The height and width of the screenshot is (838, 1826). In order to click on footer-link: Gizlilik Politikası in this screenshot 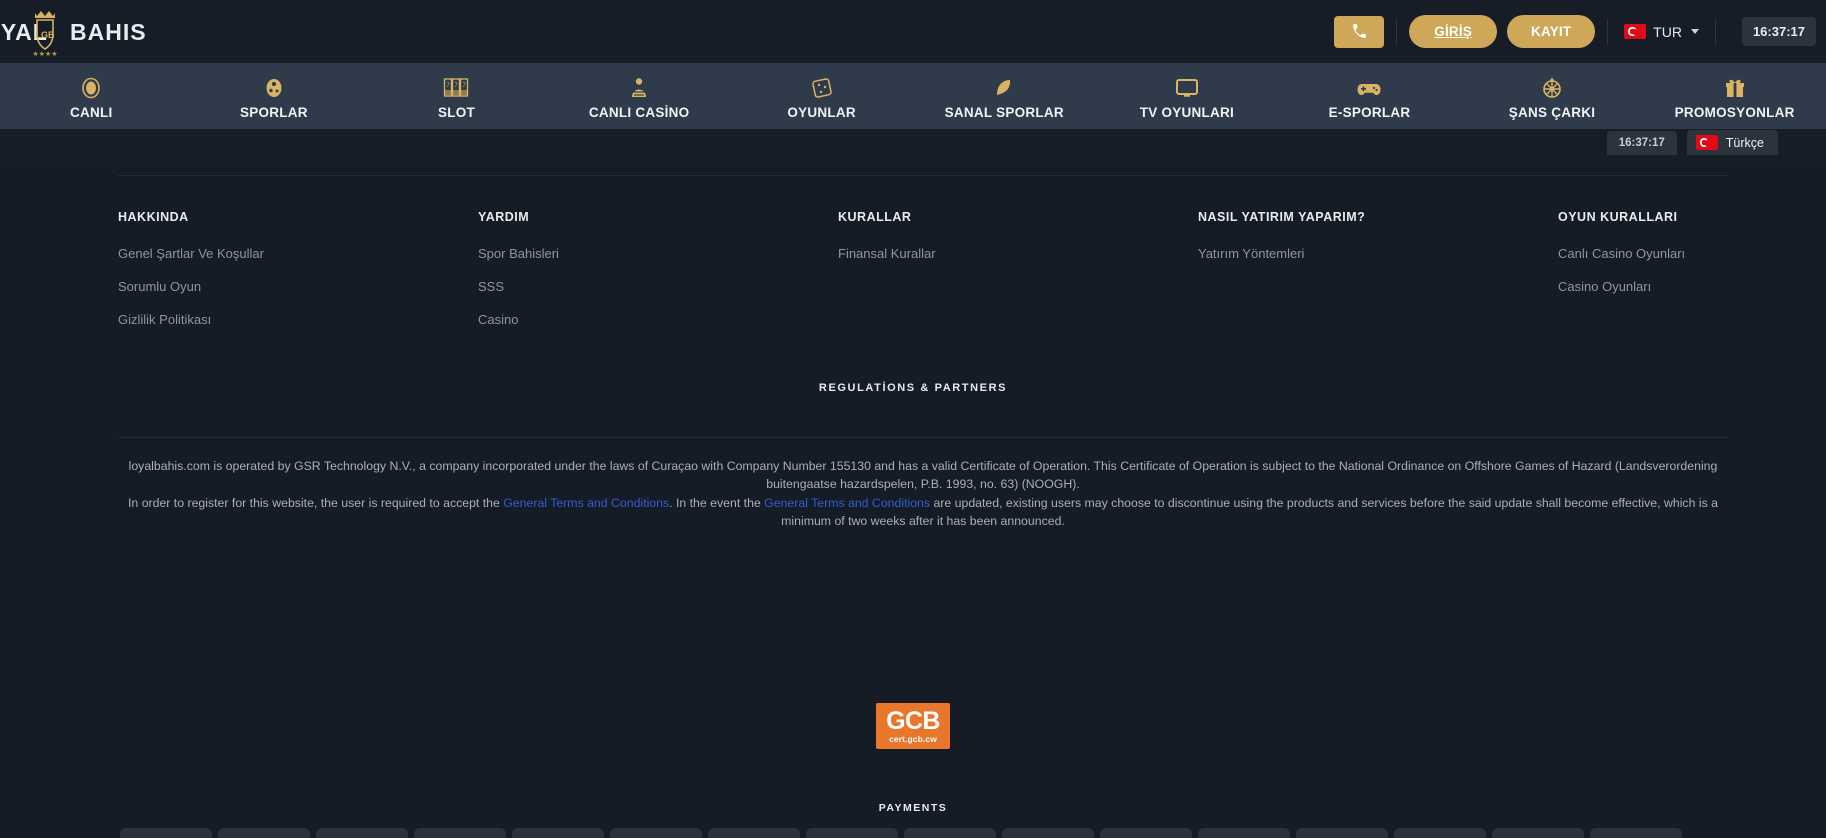, I will do `click(298, 319)`.